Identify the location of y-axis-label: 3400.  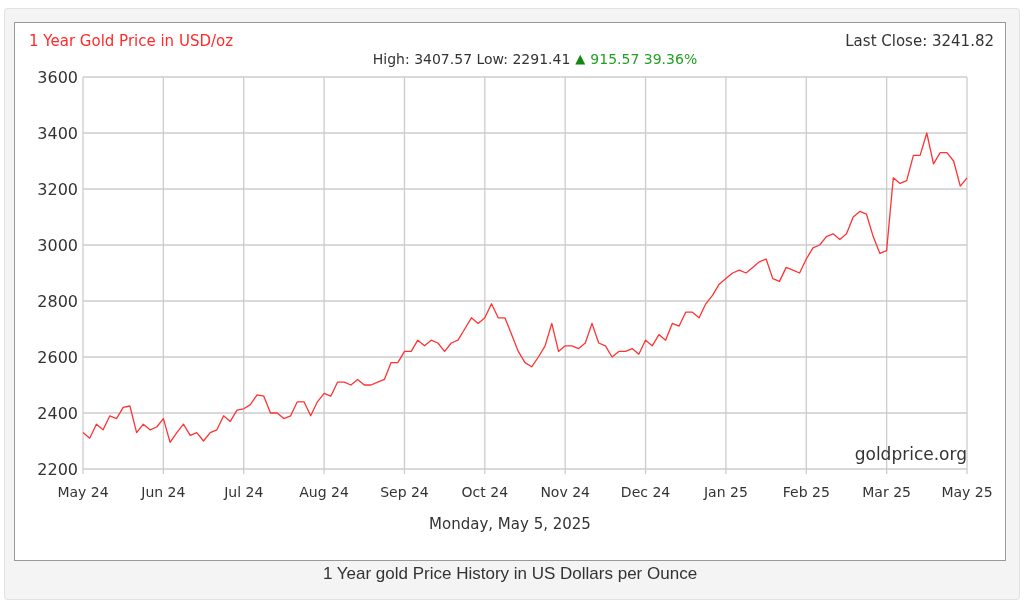
(57, 133).